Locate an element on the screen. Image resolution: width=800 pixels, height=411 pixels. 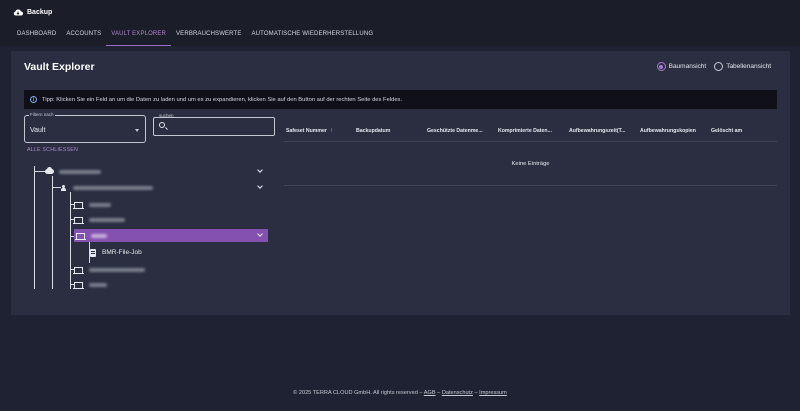
tree-node-vault is located at coordinates (156, 171).